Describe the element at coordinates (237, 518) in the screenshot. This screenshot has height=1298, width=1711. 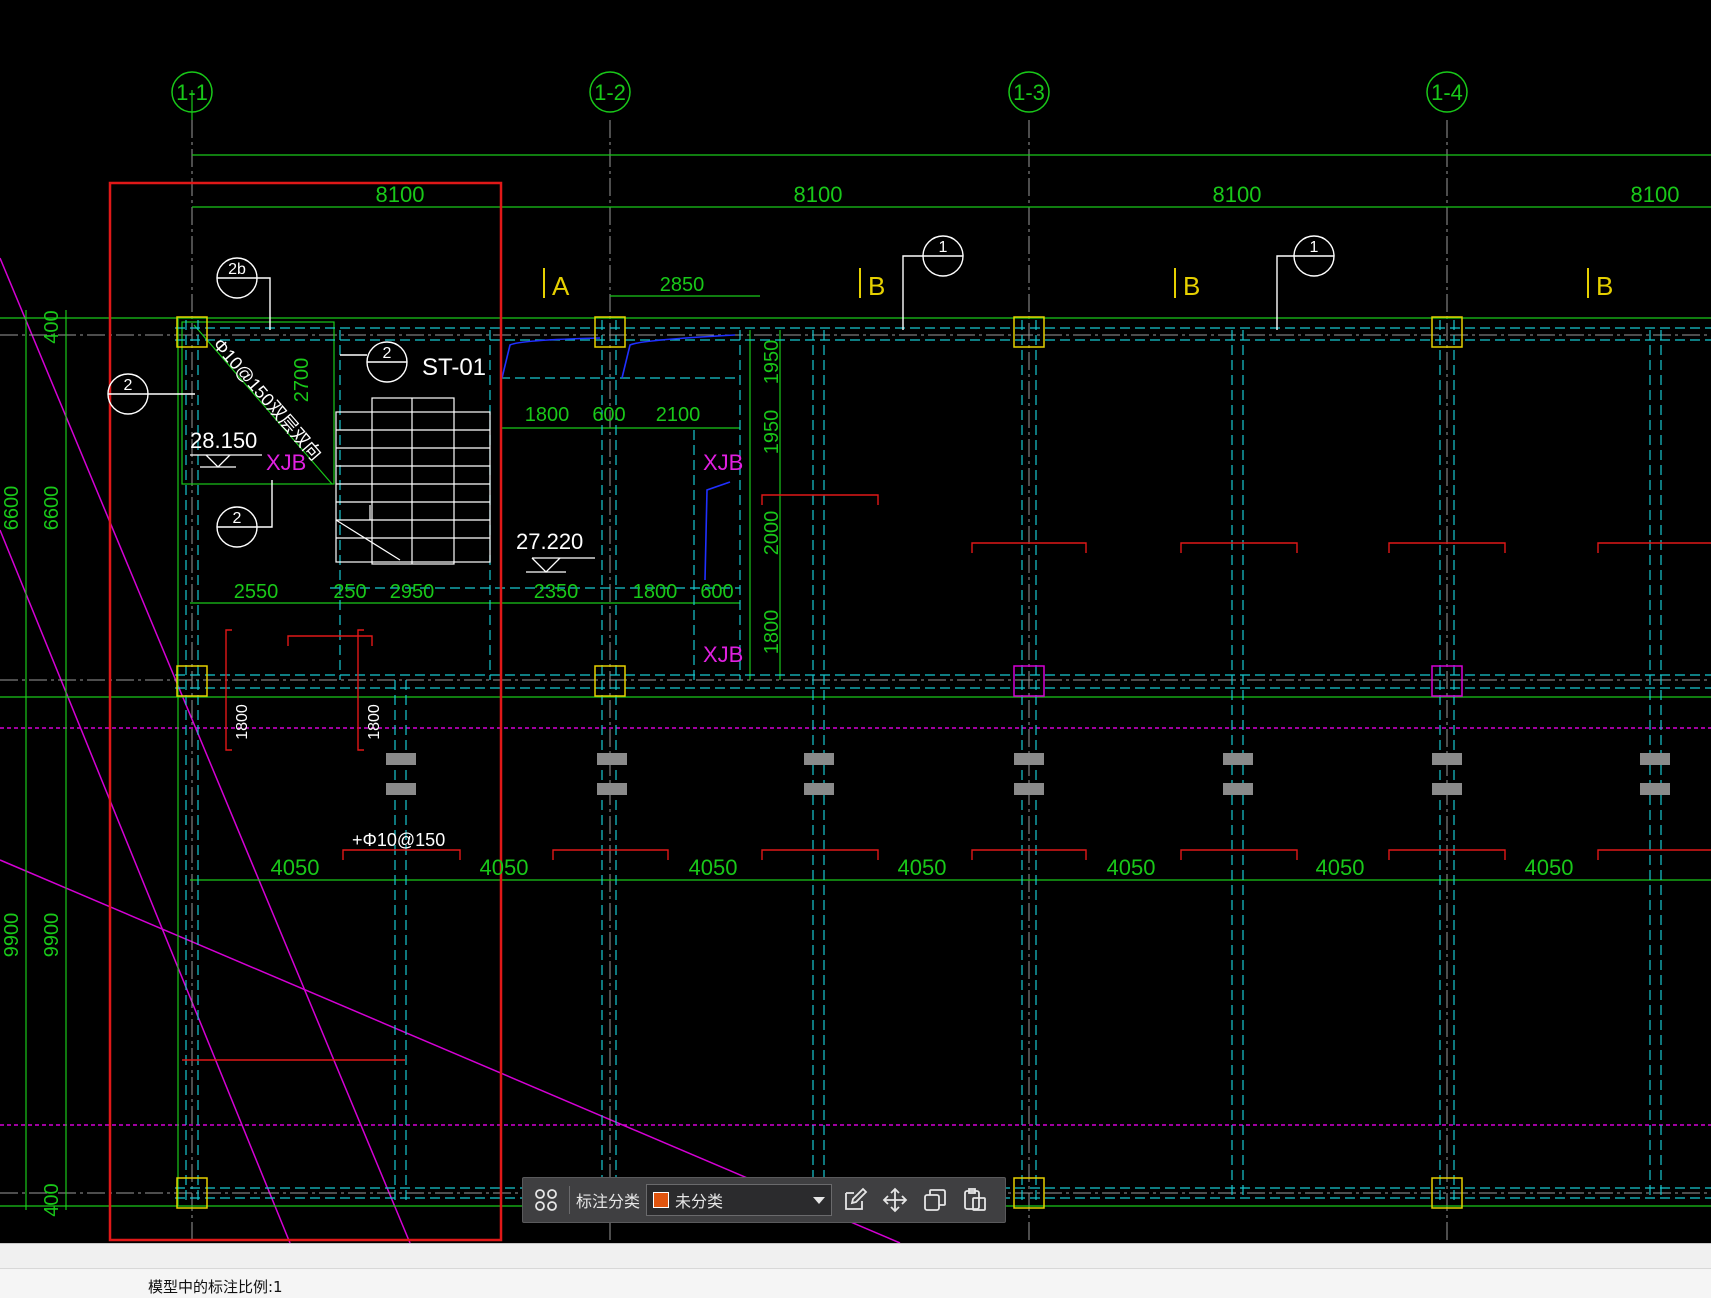
I see `ref-2-lower: 2` at that location.